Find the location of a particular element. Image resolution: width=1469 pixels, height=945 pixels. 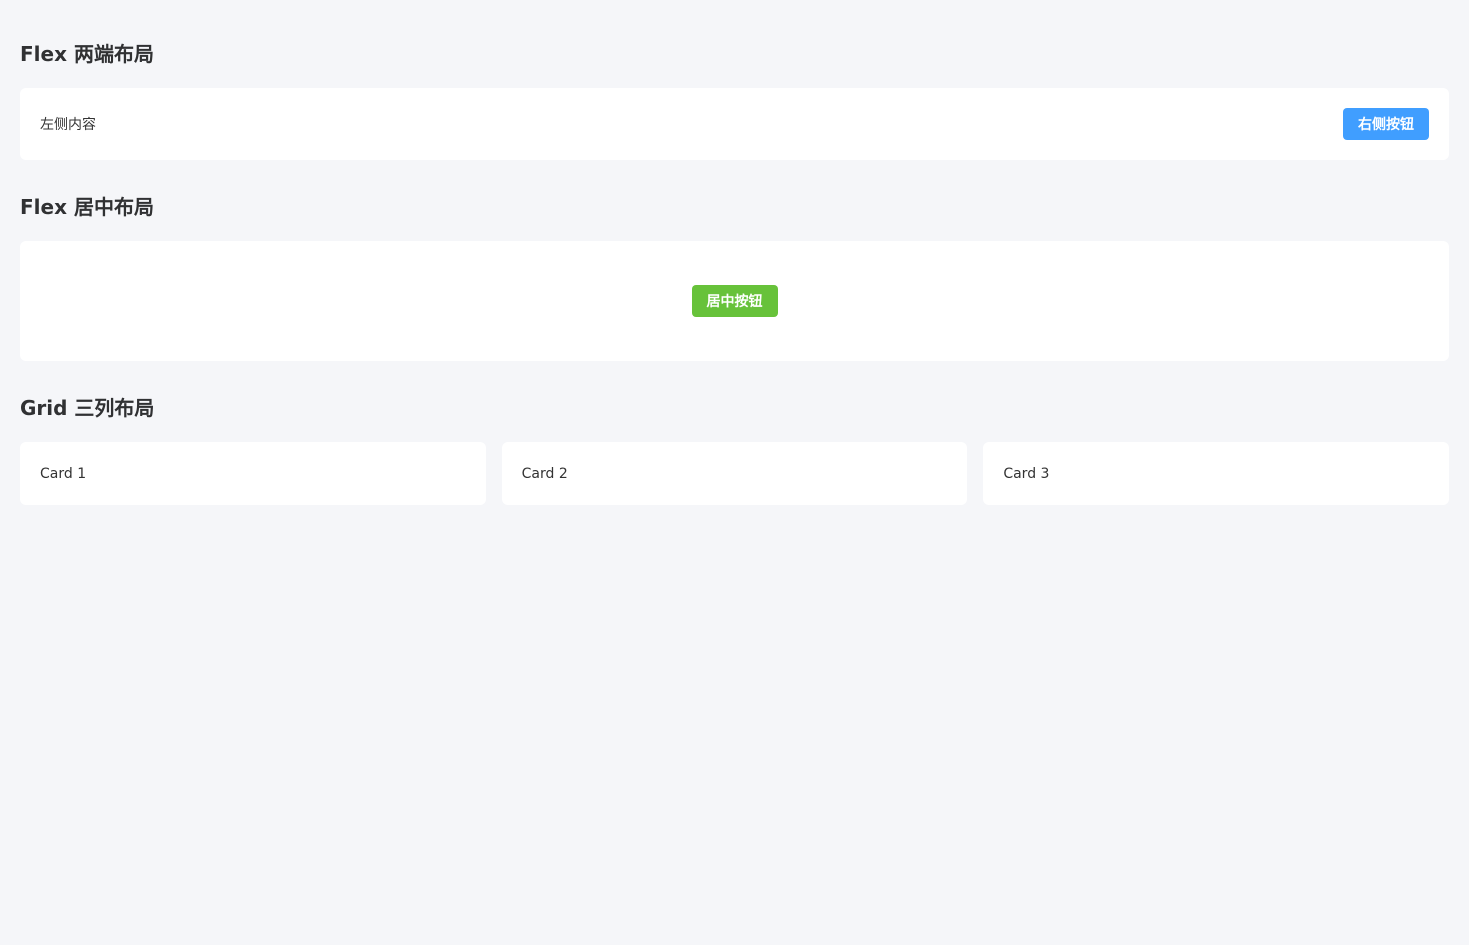

grid-card-1: Card 1 is located at coordinates (253, 473).